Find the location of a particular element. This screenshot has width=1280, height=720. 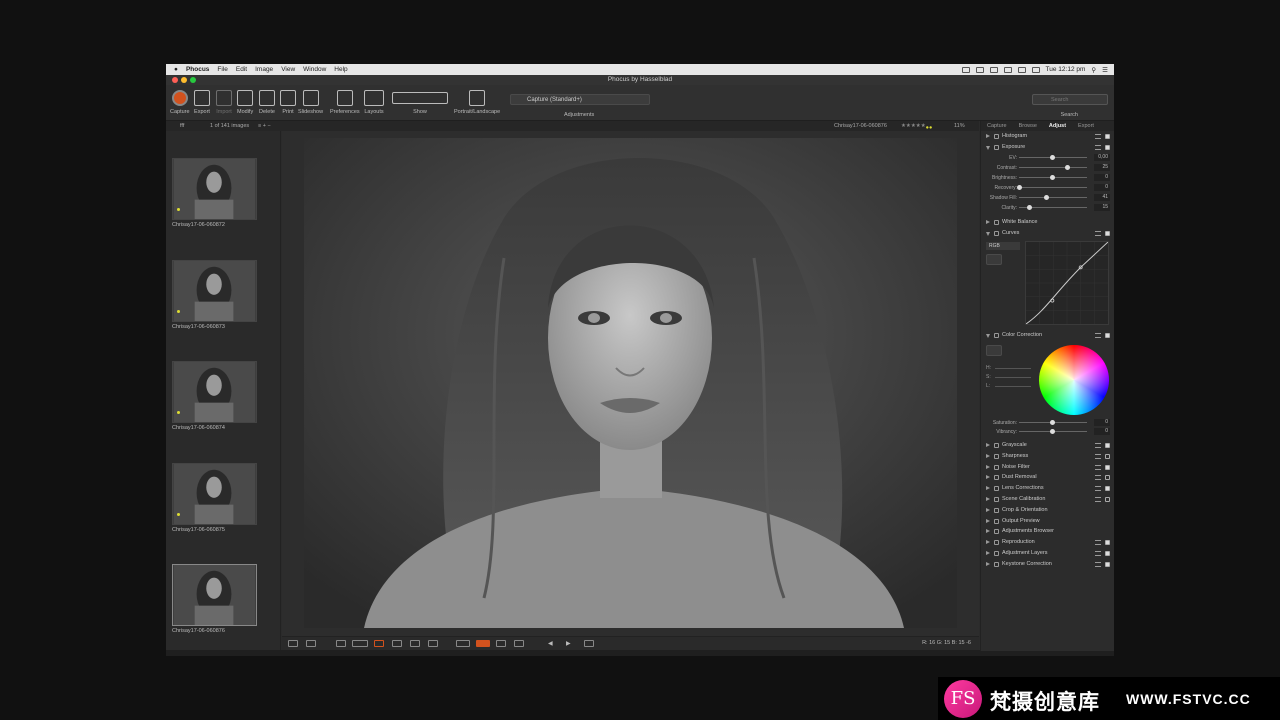

curve-channel-select: RGB is located at coordinates (1003, 246).